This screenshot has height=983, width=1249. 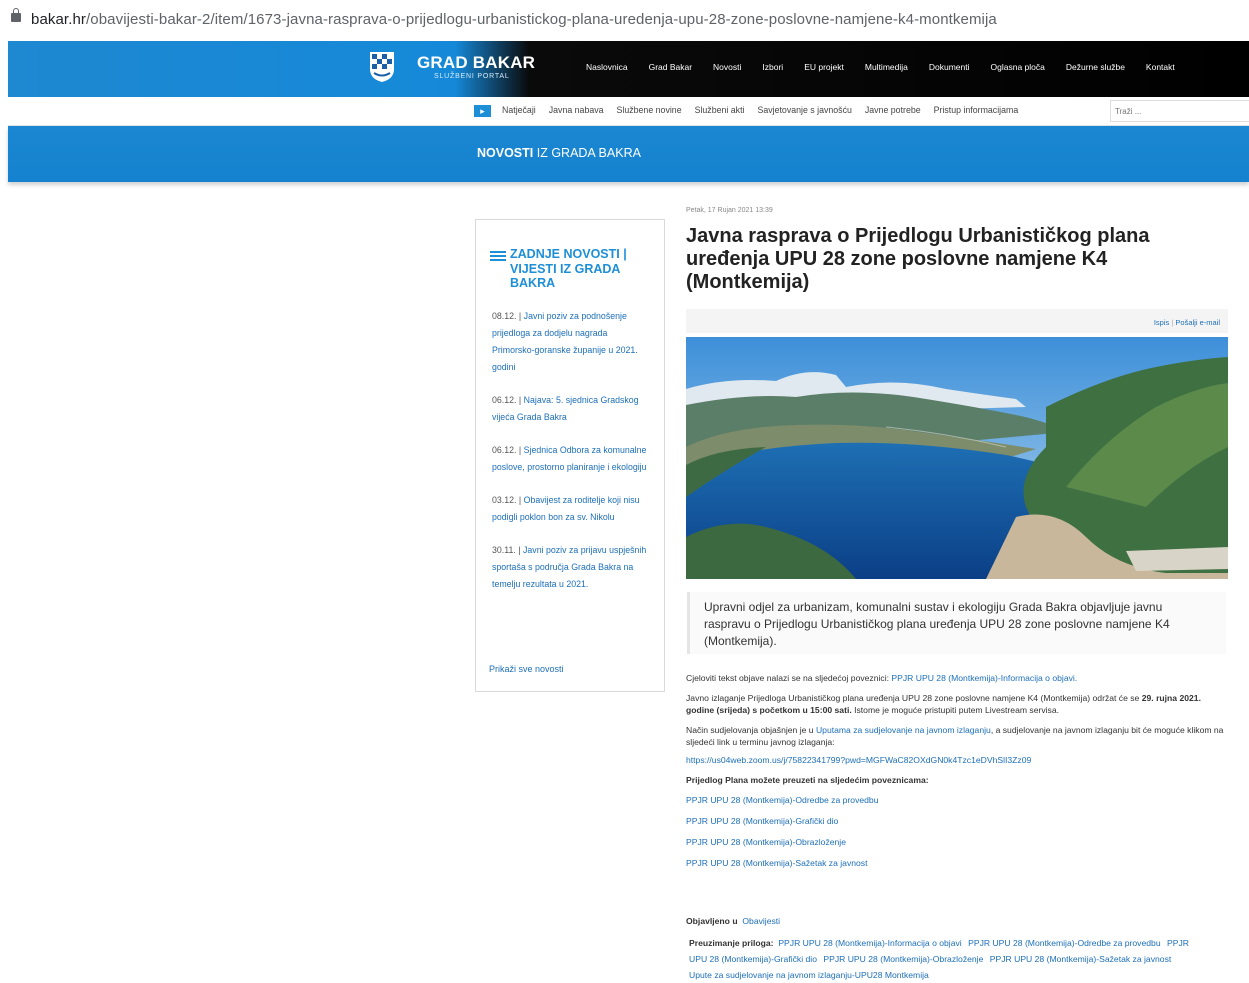 What do you see at coordinates (949, 67) in the screenshot?
I see `nav-item-dokumenti: Dokumenti` at bounding box center [949, 67].